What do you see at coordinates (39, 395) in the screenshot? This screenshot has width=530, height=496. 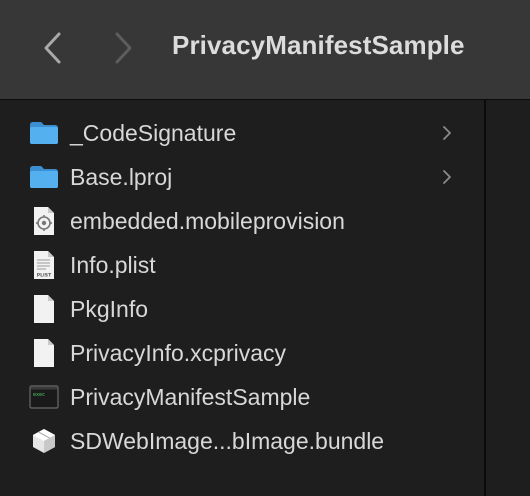 I see `svg-text: exec` at bounding box center [39, 395].